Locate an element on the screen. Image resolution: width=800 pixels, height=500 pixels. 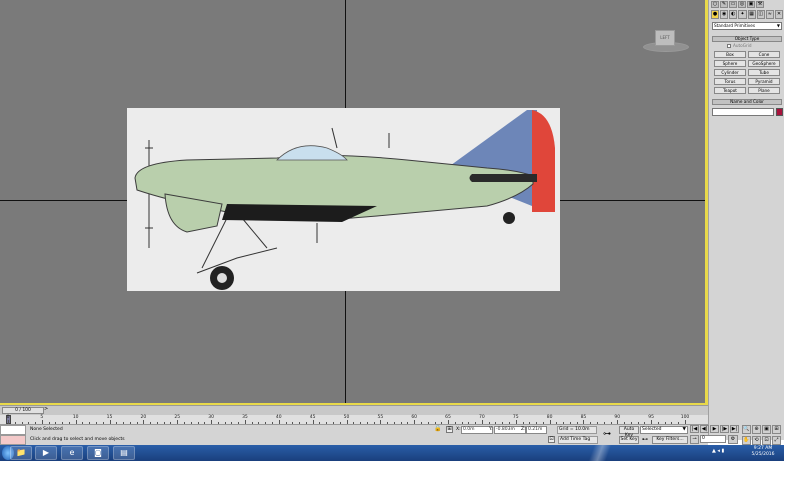
maxscript-listener-input is located at coordinates (13, 430).